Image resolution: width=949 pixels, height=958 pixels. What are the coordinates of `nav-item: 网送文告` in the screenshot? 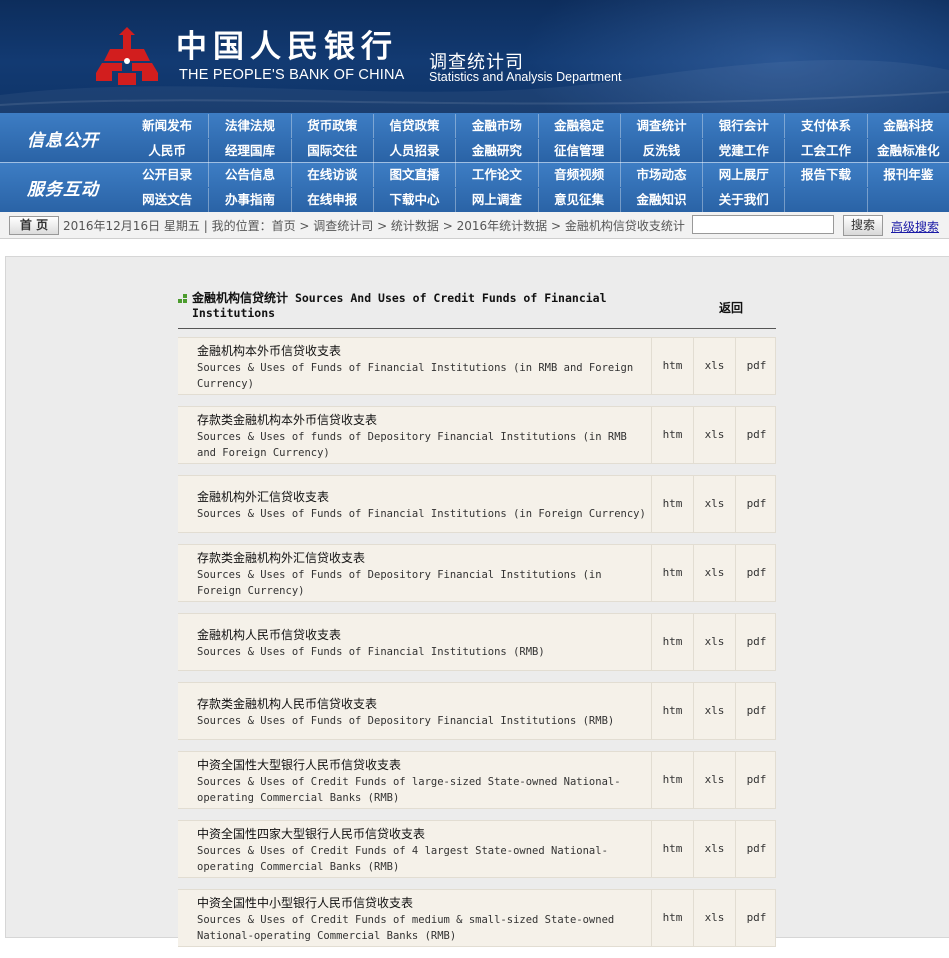 It's located at (167, 200).